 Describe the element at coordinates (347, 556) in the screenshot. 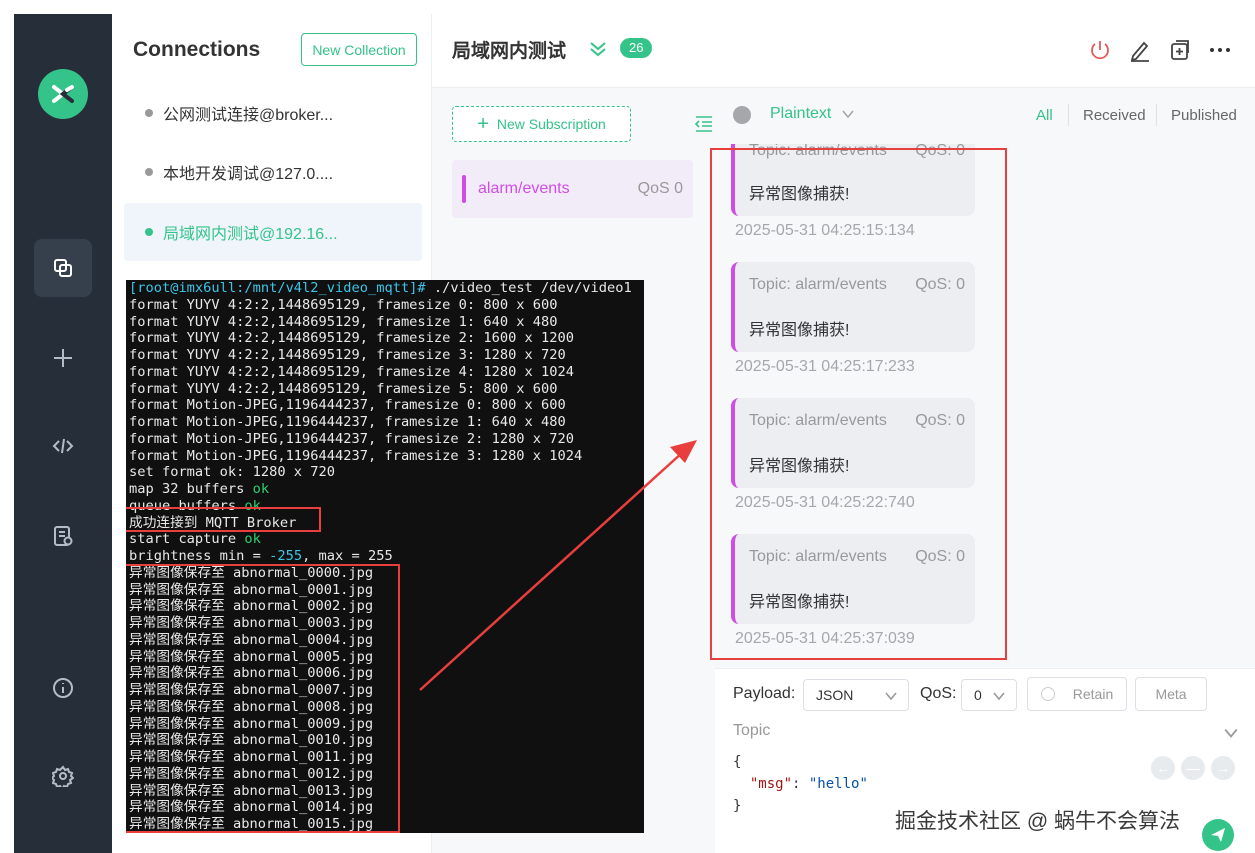

I see `terminal-text: , max = 255` at that location.